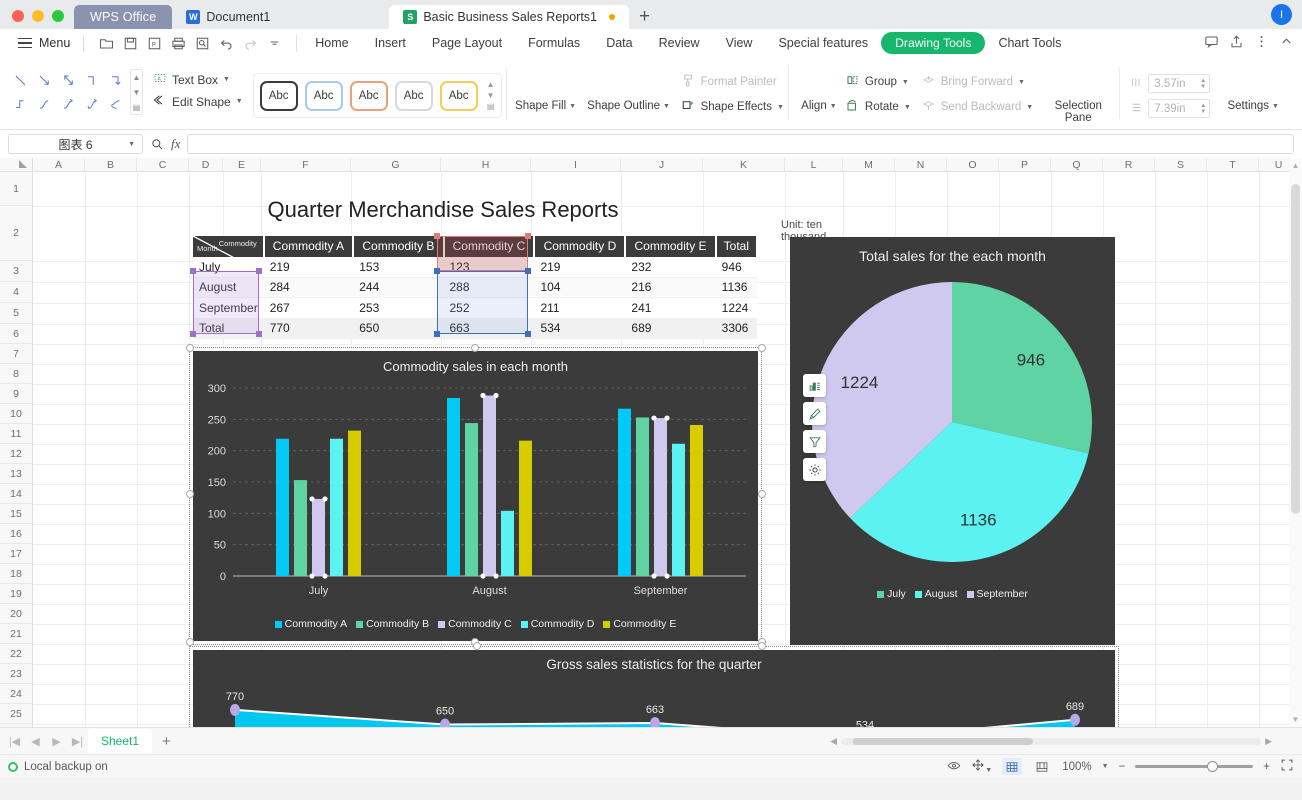  I want to click on legend-item: Commodity E, so click(639, 624).